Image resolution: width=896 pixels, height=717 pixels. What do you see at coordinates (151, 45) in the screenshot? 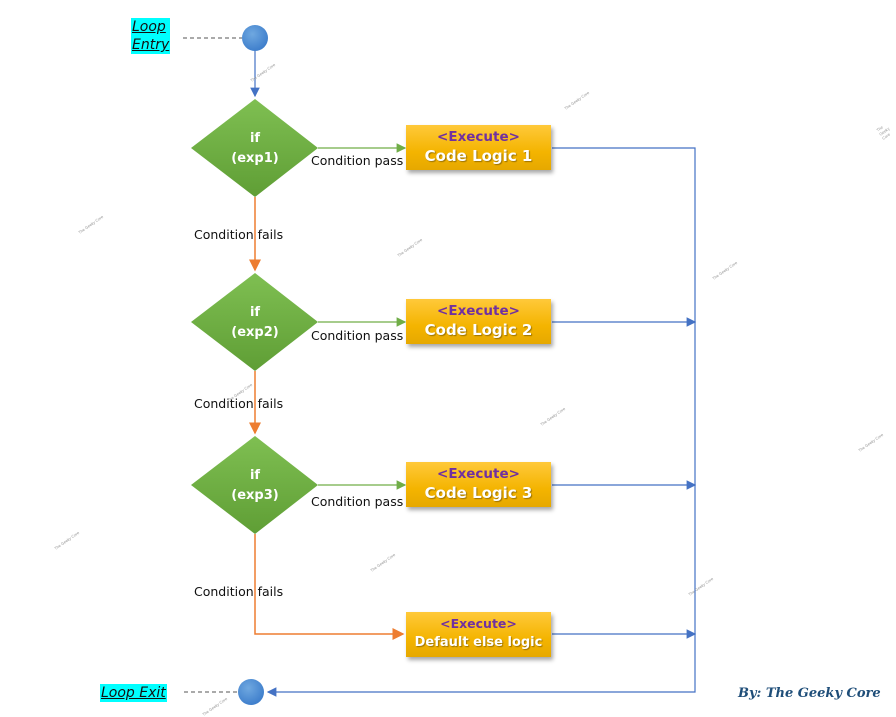
I see `loop-entry-line2: Entry` at bounding box center [151, 45].